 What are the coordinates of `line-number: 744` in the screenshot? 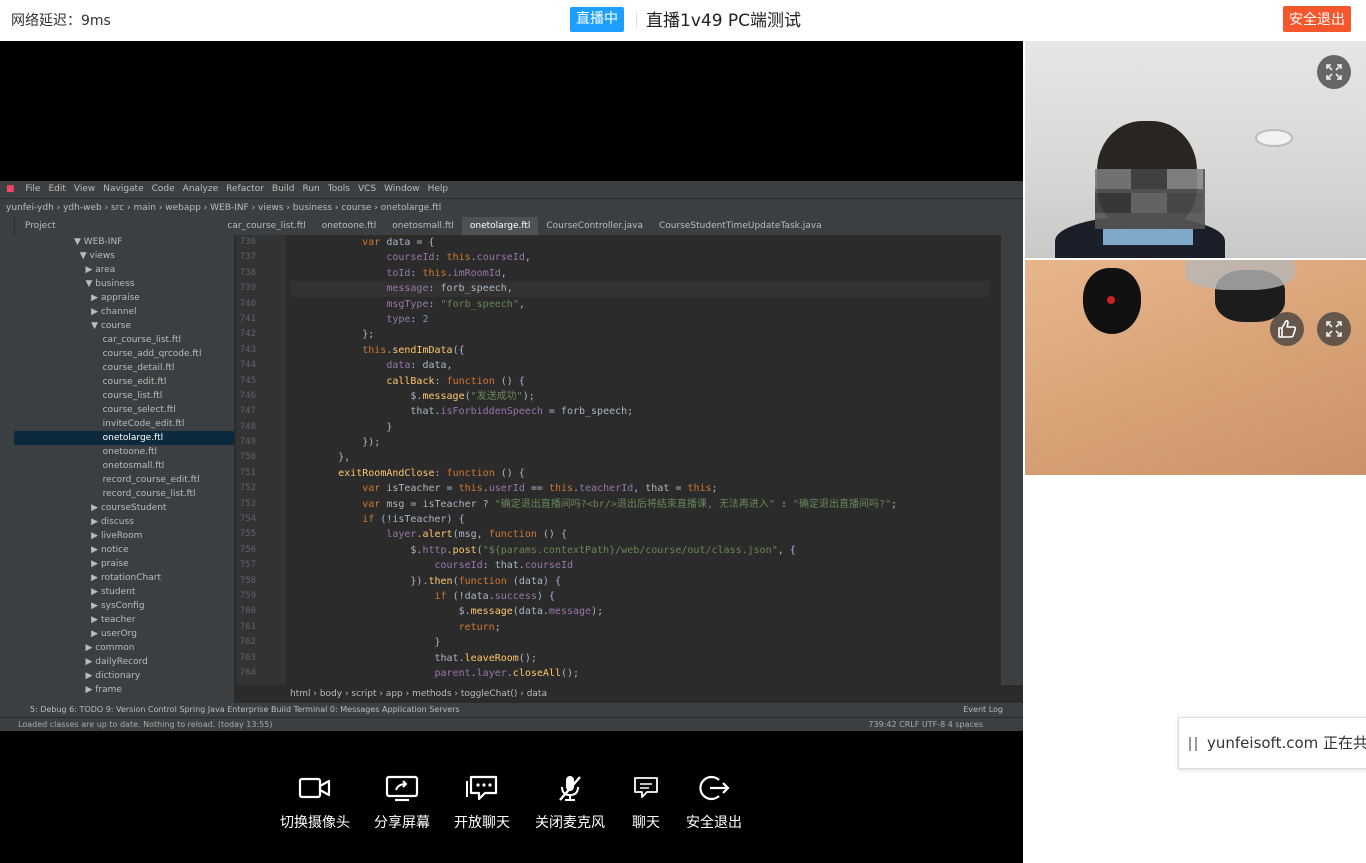 It's located at (247, 365).